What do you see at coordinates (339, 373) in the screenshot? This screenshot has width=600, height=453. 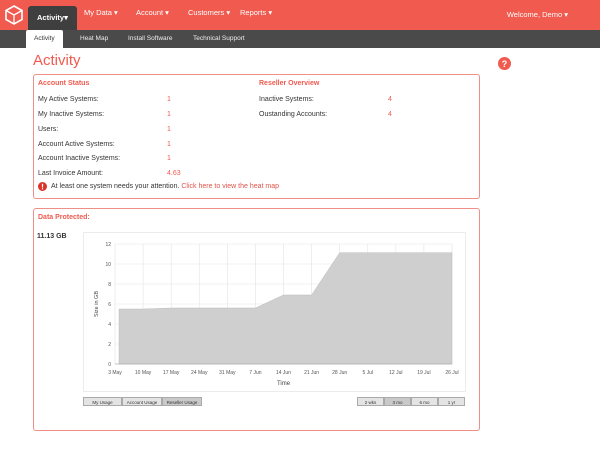 I see `x-tick-label: 28 Jun` at bounding box center [339, 373].